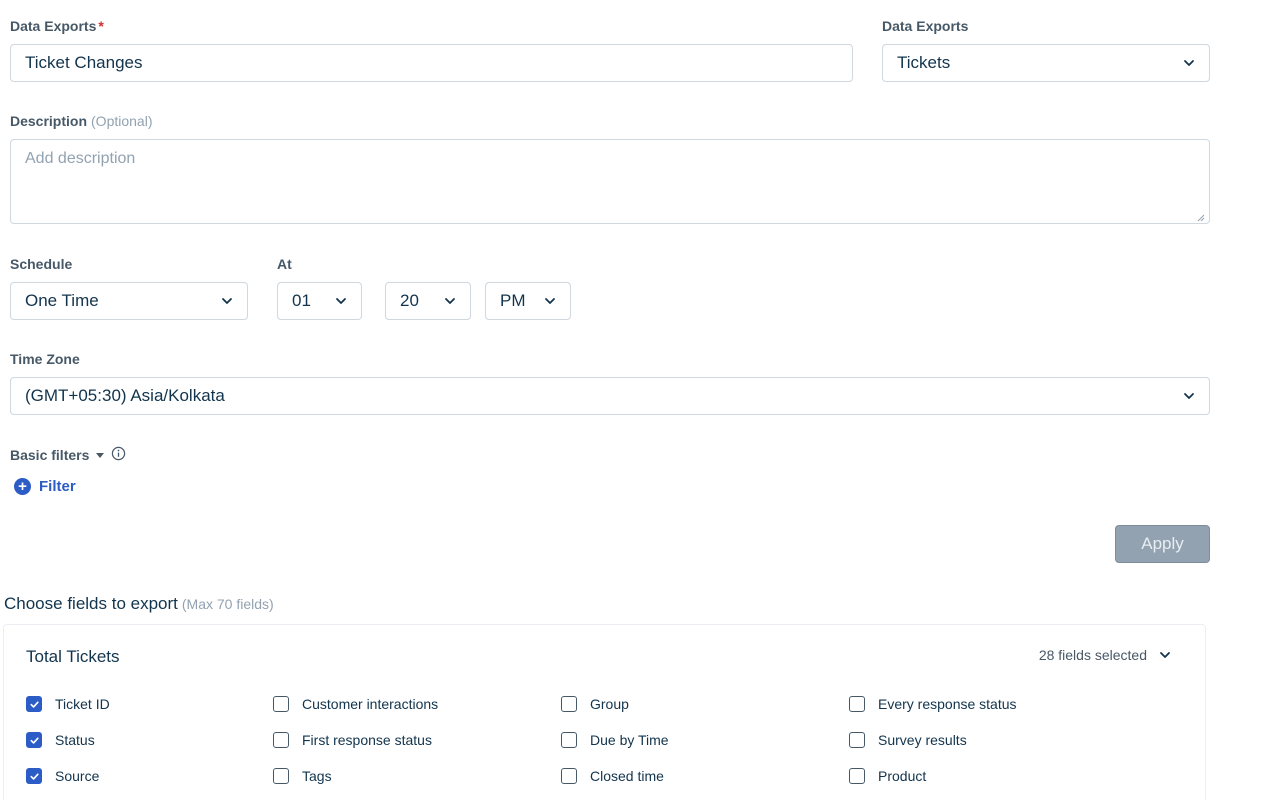  I want to click on field-checkbox-item: Due by Time, so click(615, 740).